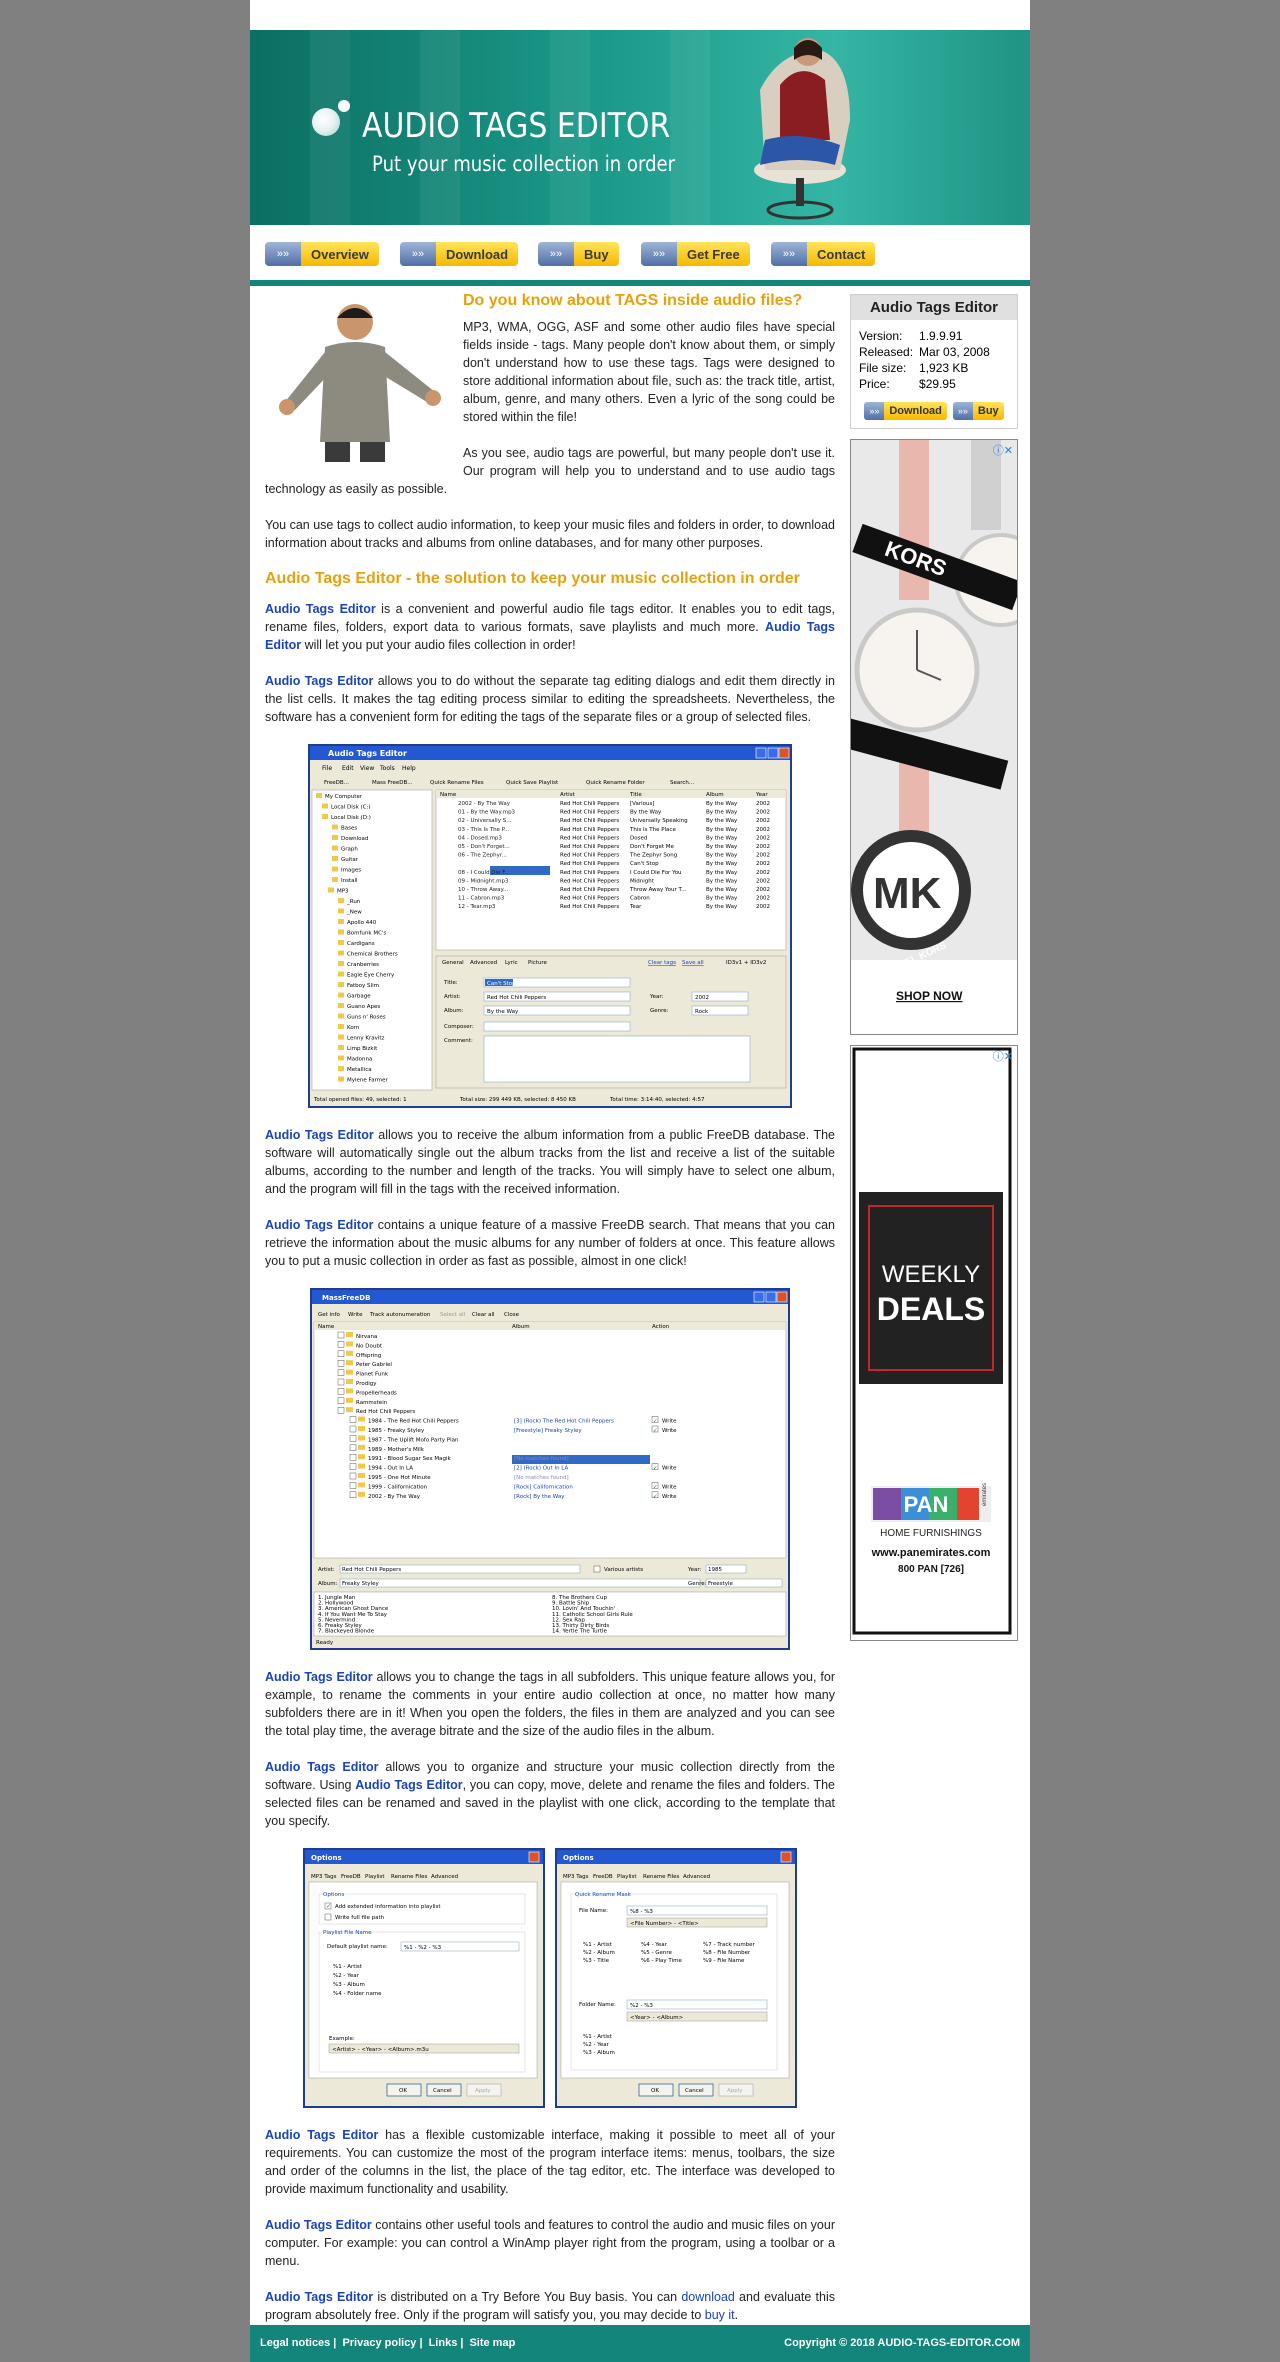  I want to click on banner-subtitle: Put your music collection in order, so click(524, 164).